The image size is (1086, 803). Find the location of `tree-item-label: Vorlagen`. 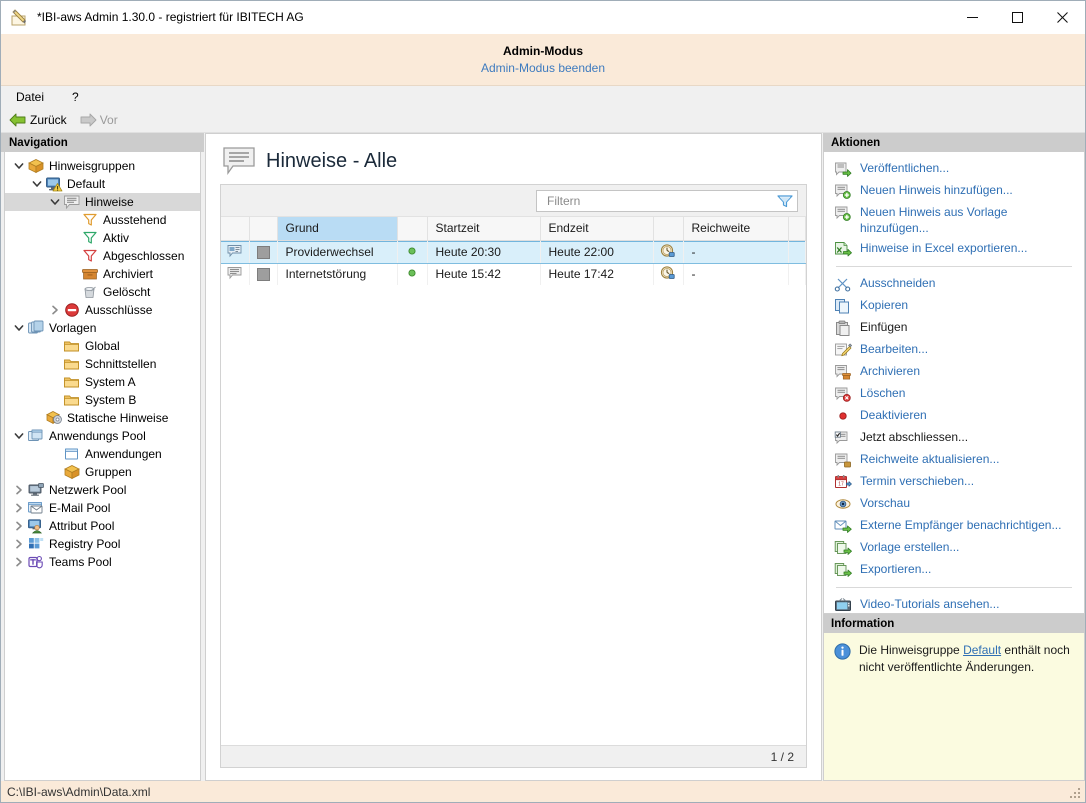

tree-item-label: Vorlagen is located at coordinates (73, 328).